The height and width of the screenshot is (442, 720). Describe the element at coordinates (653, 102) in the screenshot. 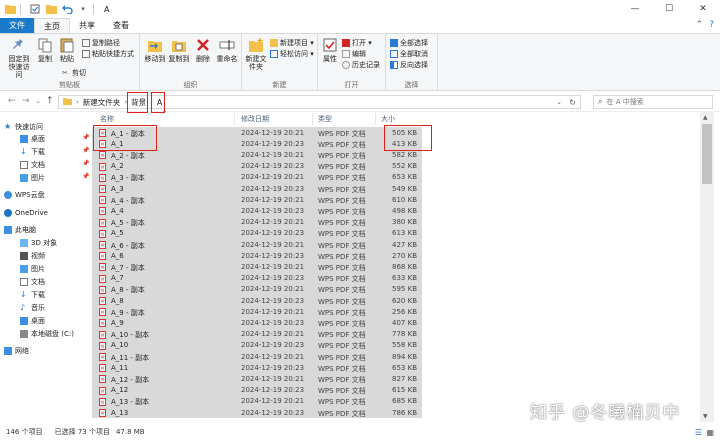

I see `search-input: ⌕ 在 A 中搜索` at that location.